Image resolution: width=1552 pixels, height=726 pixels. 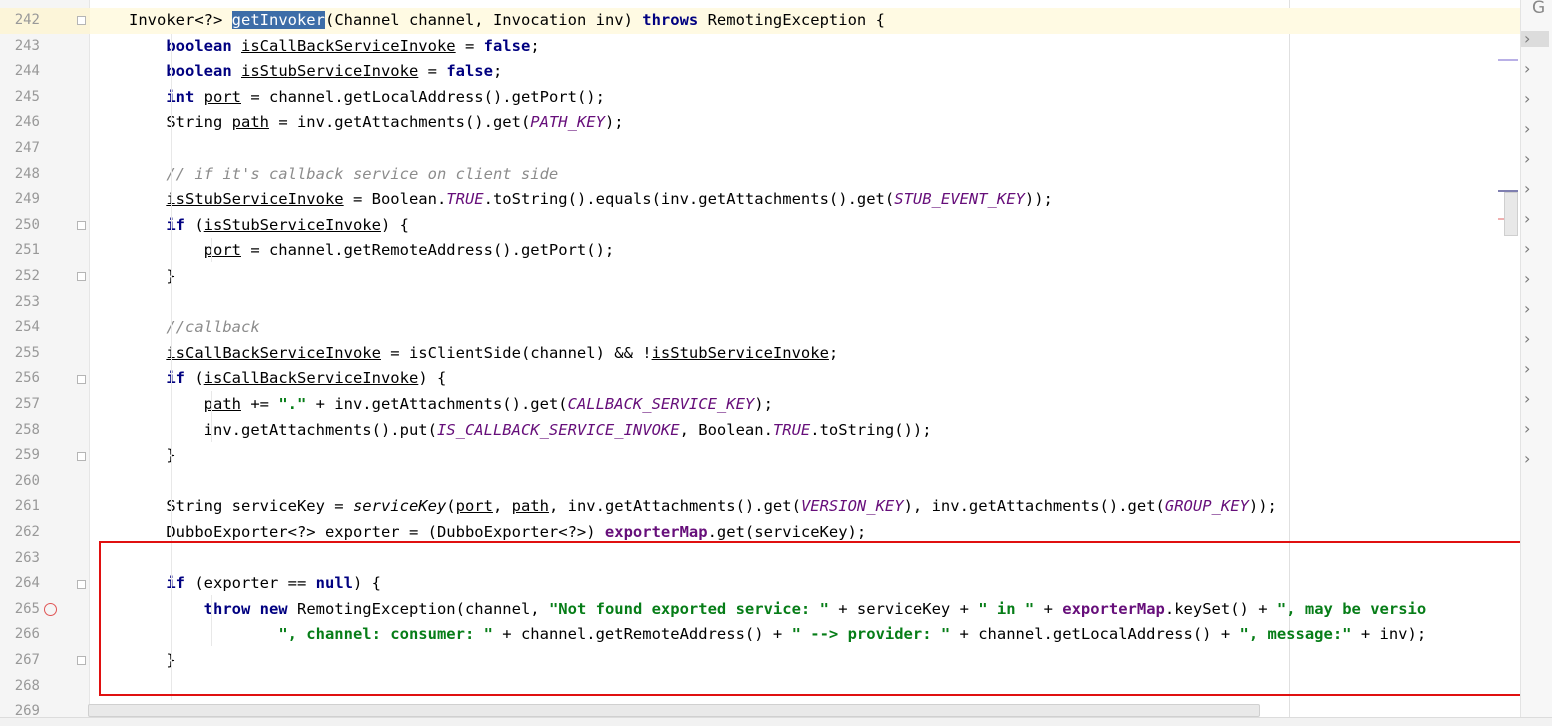 I want to click on indent-guide, so click(x=211, y=250).